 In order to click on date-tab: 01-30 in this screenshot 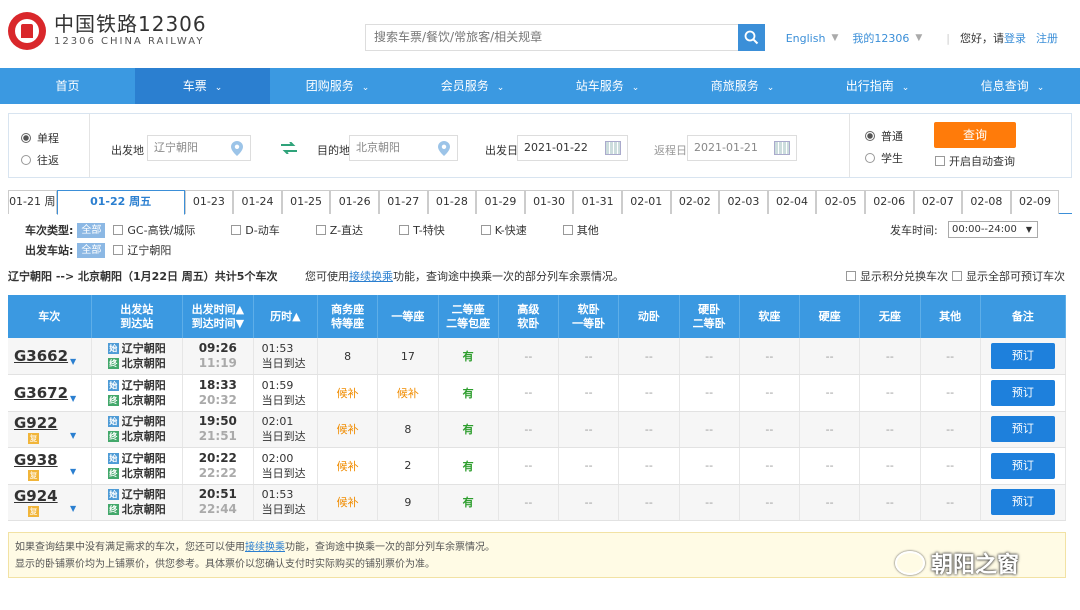, I will do `click(549, 202)`.